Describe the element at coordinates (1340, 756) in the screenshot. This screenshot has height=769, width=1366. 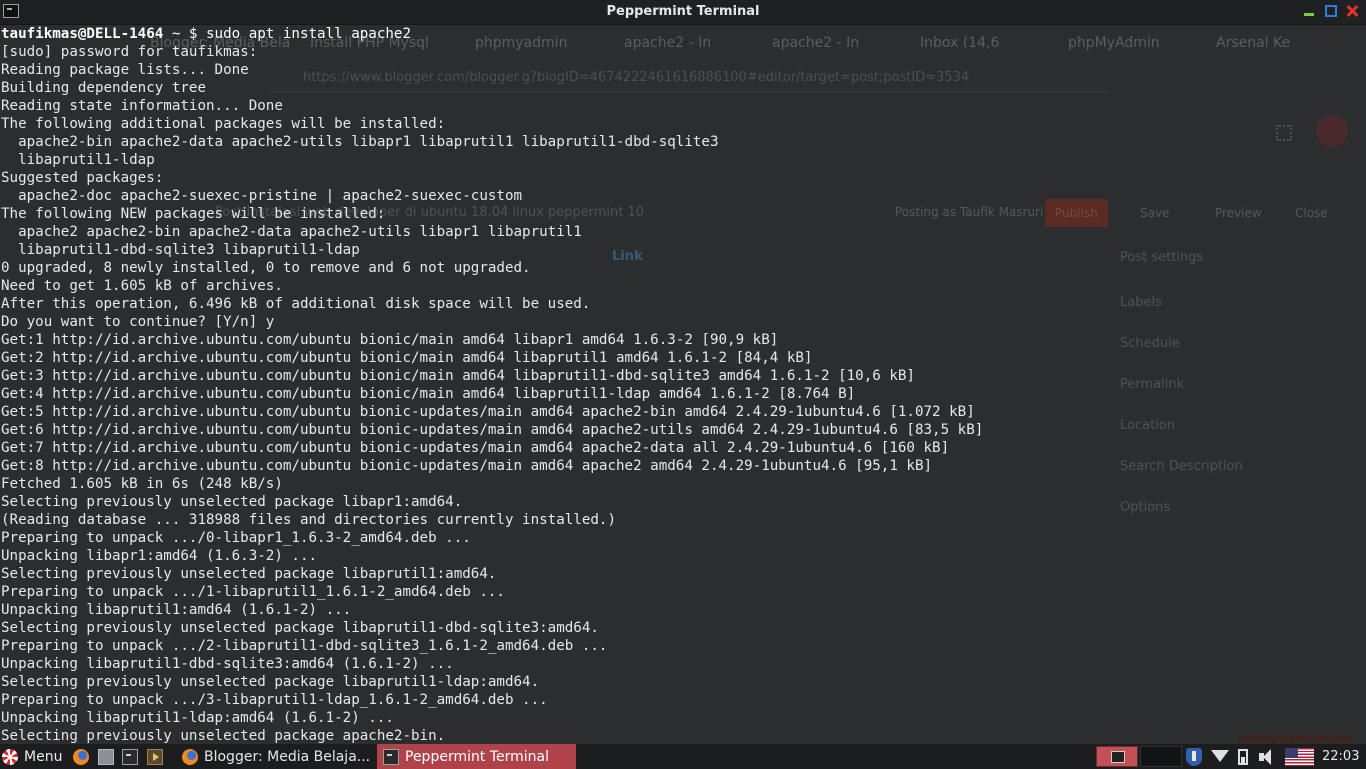
I see `clock: 22:03` at that location.